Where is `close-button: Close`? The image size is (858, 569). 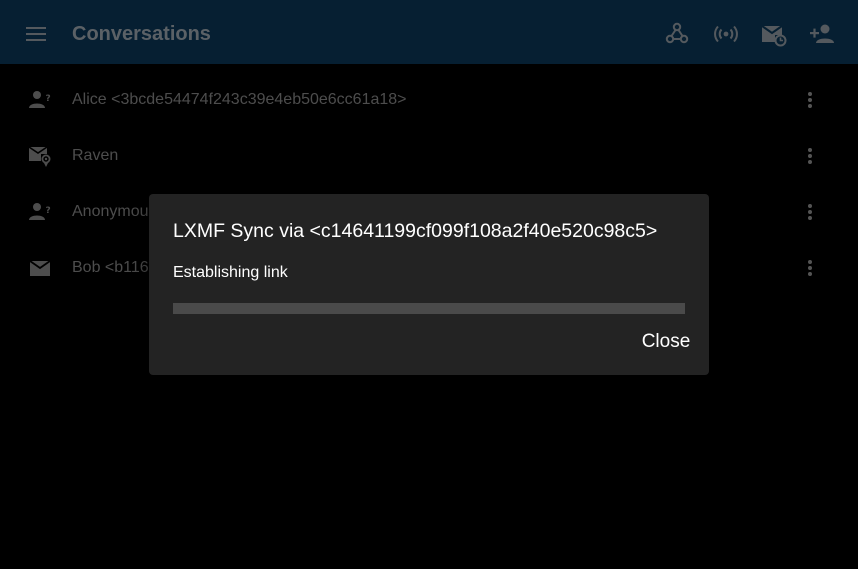 close-button: Close is located at coordinates (666, 342).